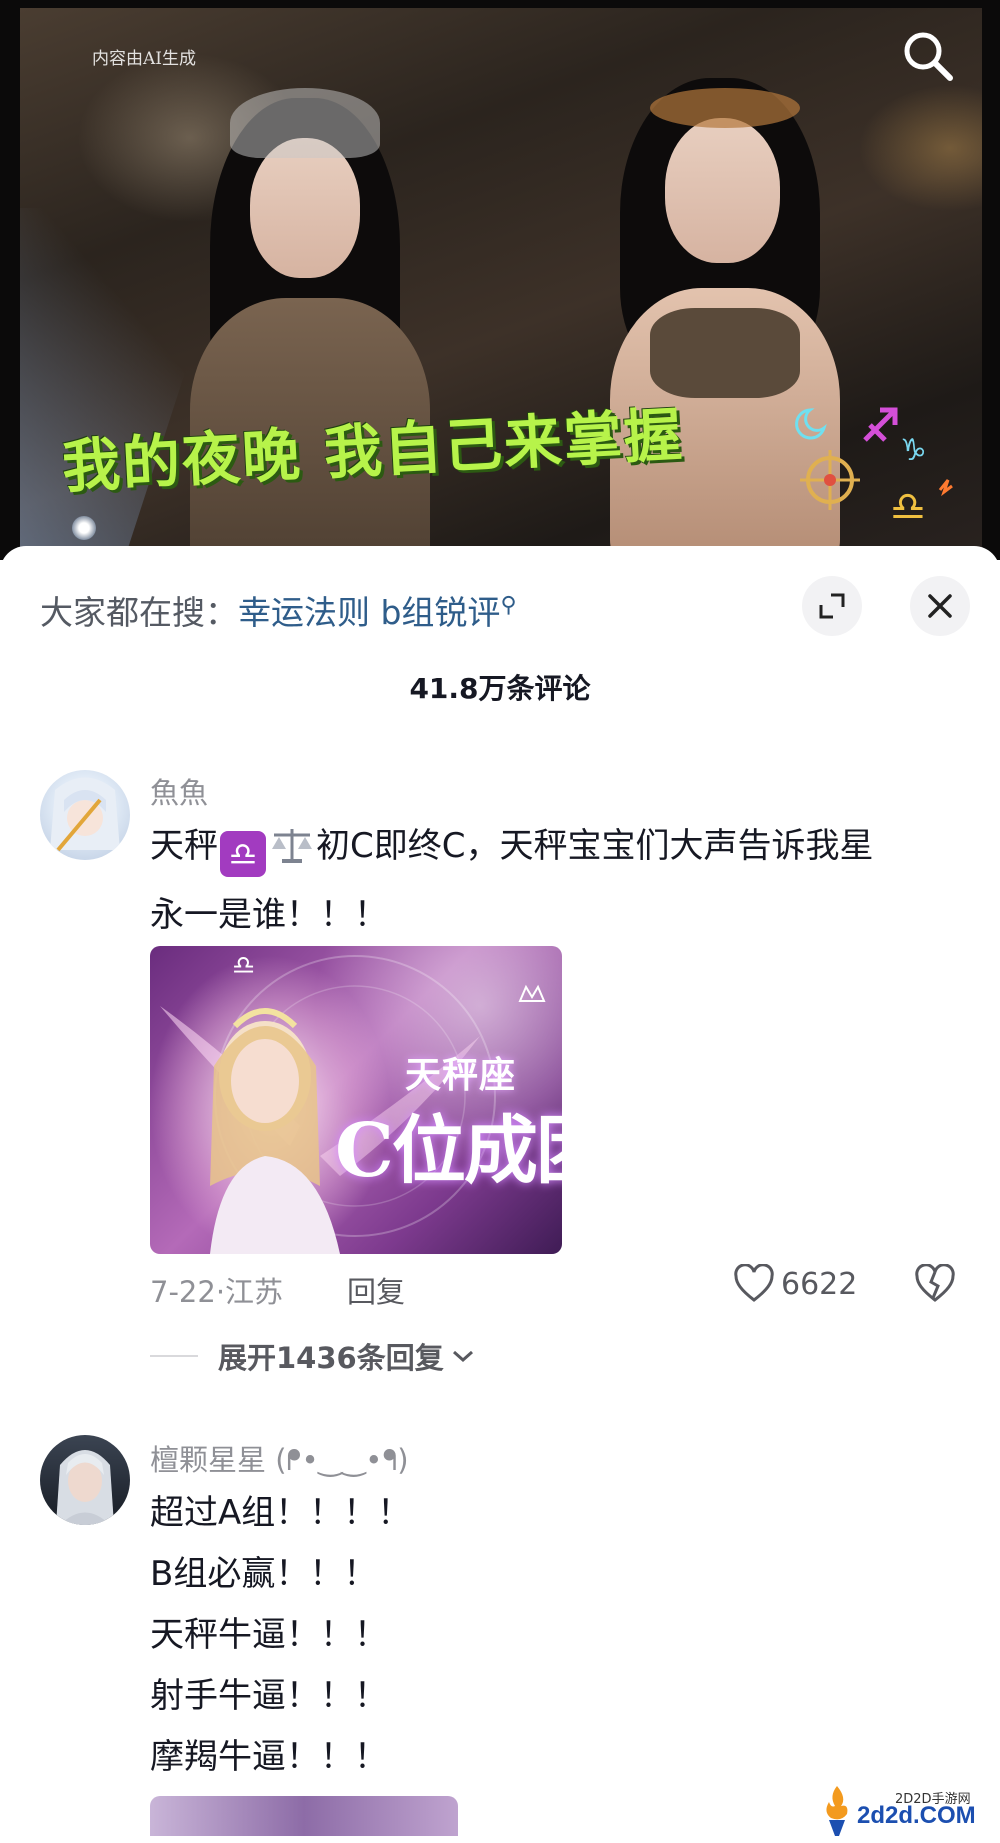  What do you see at coordinates (179, 791) in the screenshot?
I see `comment-username: 魚魚` at bounding box center [179, 791].